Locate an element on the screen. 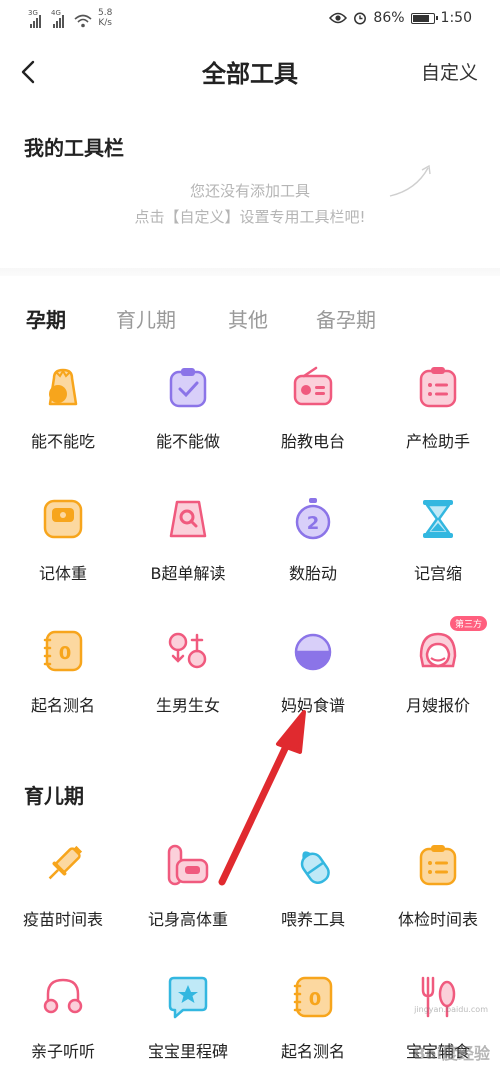 This screenshot has width=500, height=1084. tool-label: 体检时间表 is located at coordinates (437, 919).